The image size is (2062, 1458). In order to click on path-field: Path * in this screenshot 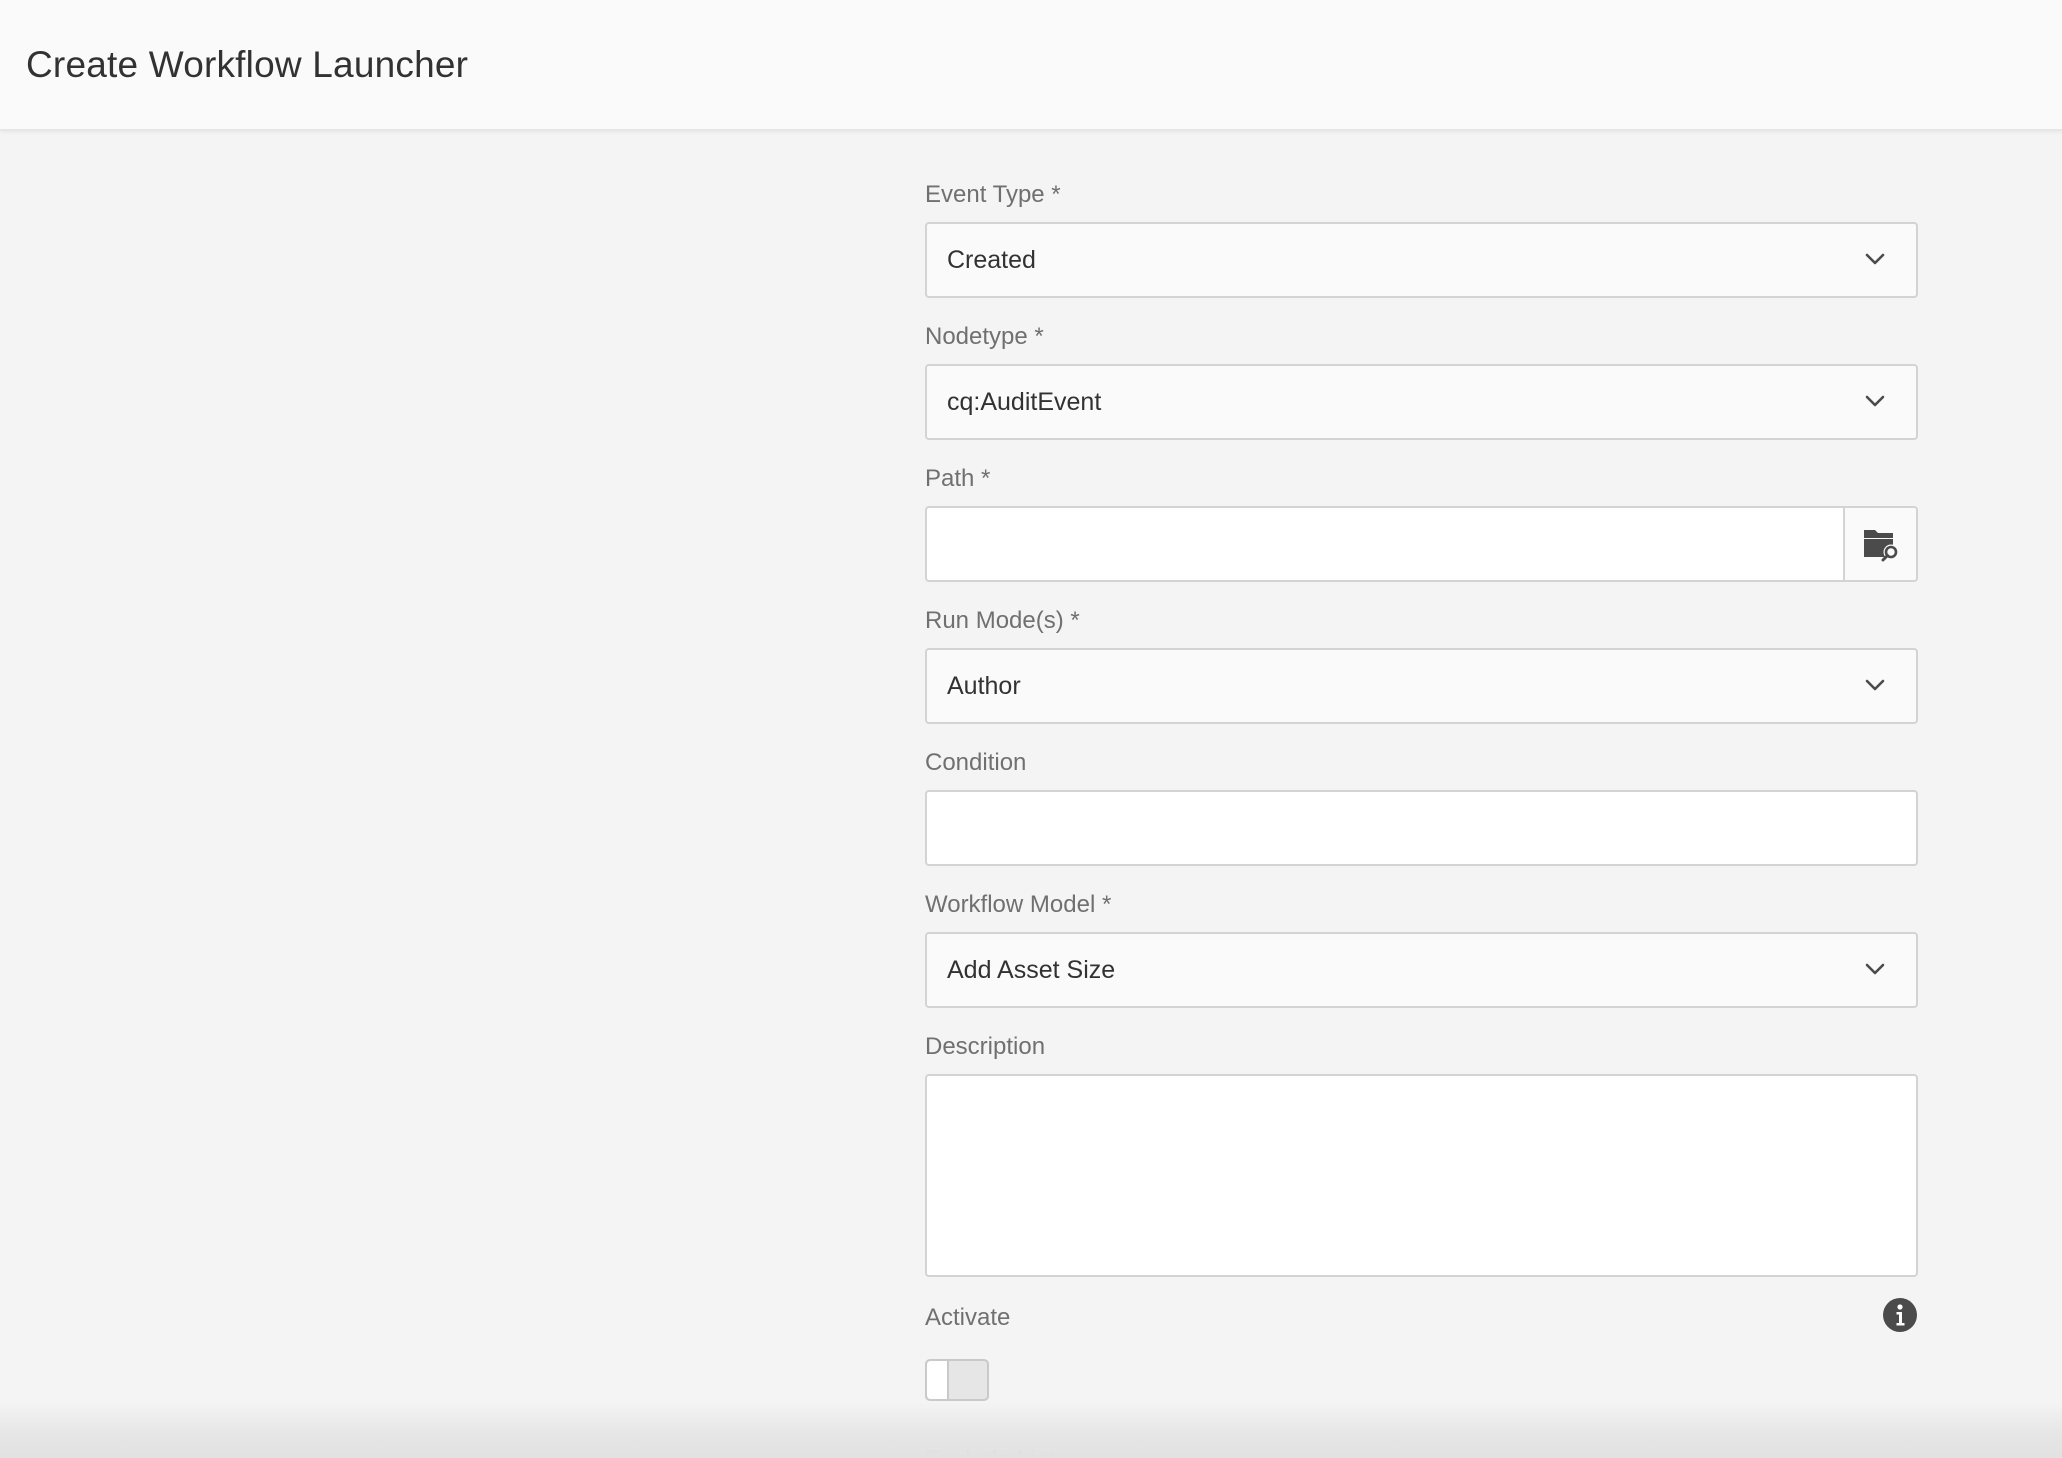, I will do `click(1421, 522)`.